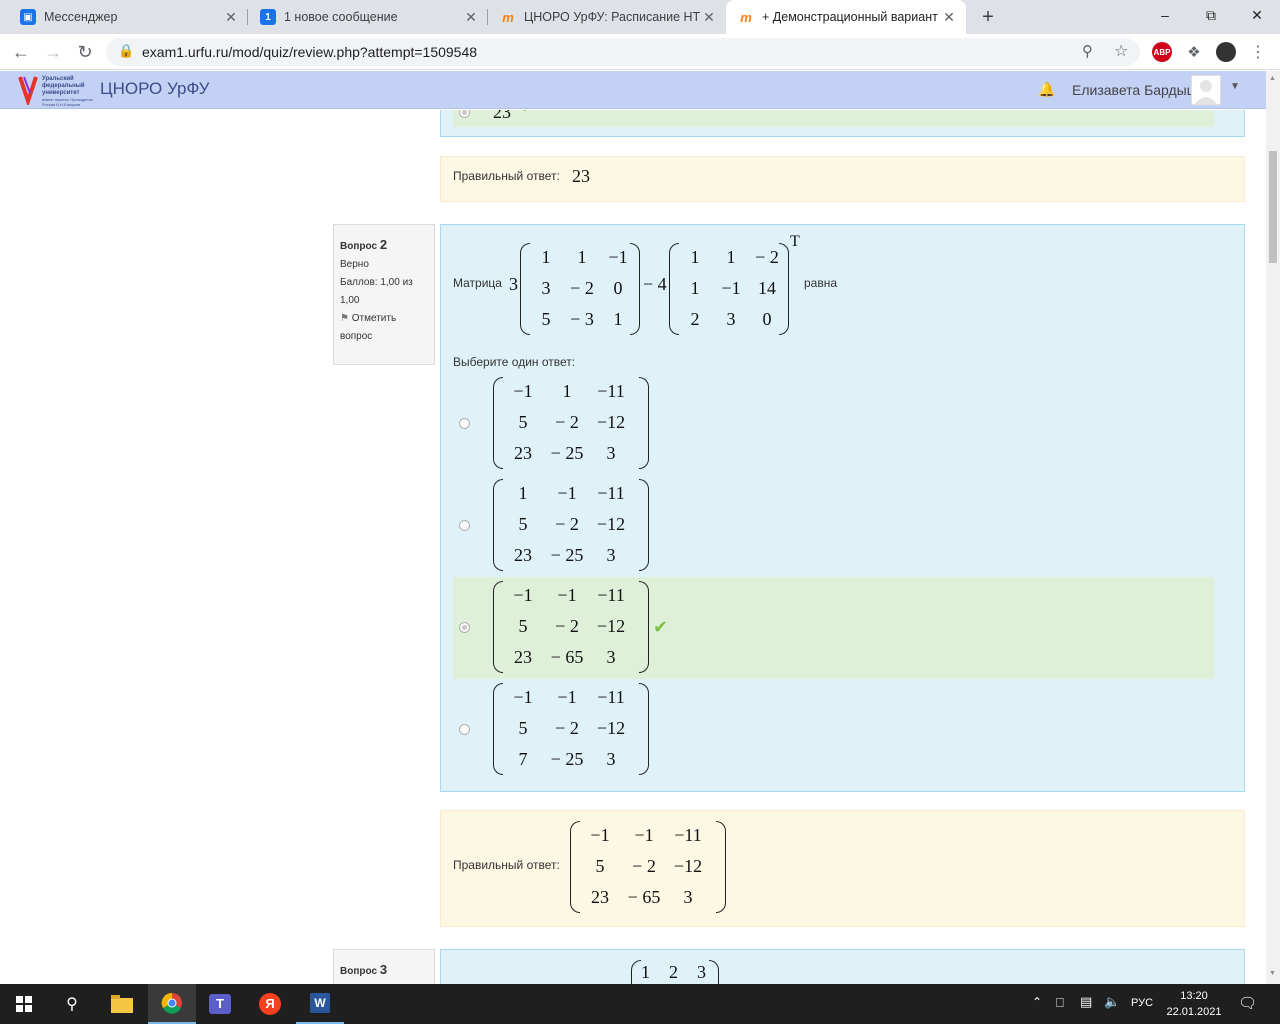  I want to click on tab-schedule: m ЦНОРО УрФУ: Расписание НТК ✕, so click(607, 17).